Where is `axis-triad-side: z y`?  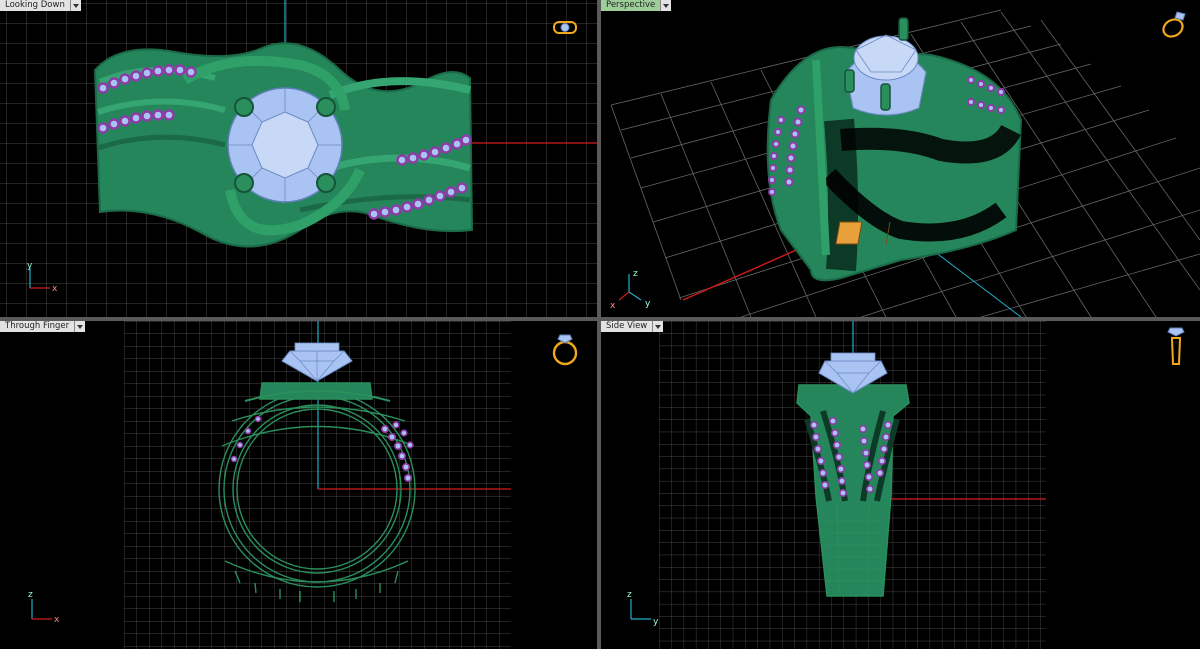 axis-triad-side: z y is located at coordinates (643, 608).